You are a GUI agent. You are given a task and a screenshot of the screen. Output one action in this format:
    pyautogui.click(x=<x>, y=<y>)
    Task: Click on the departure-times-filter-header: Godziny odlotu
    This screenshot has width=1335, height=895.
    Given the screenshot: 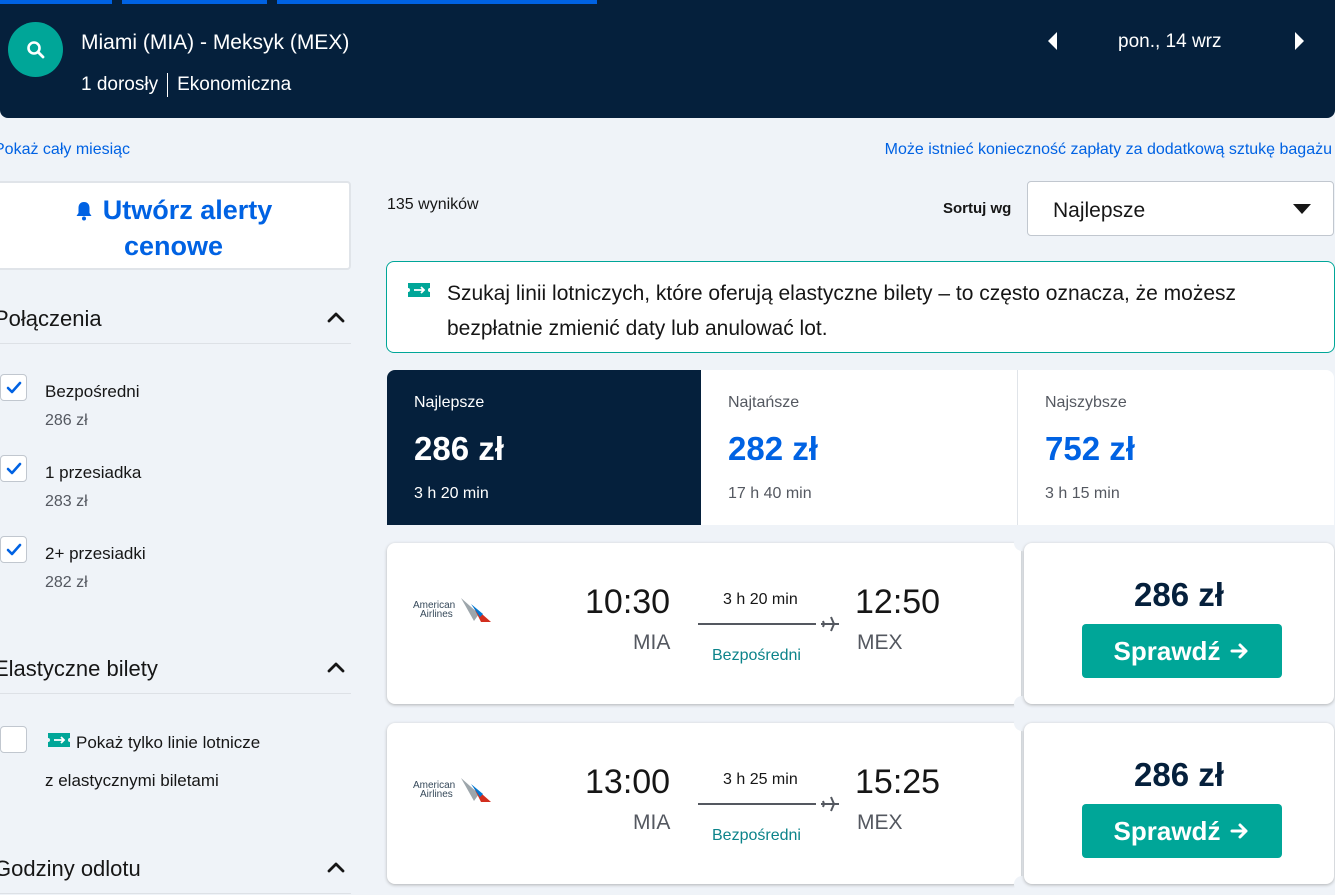 What is the action you would take?
    pyautogui.click(x=175, y=875)
    